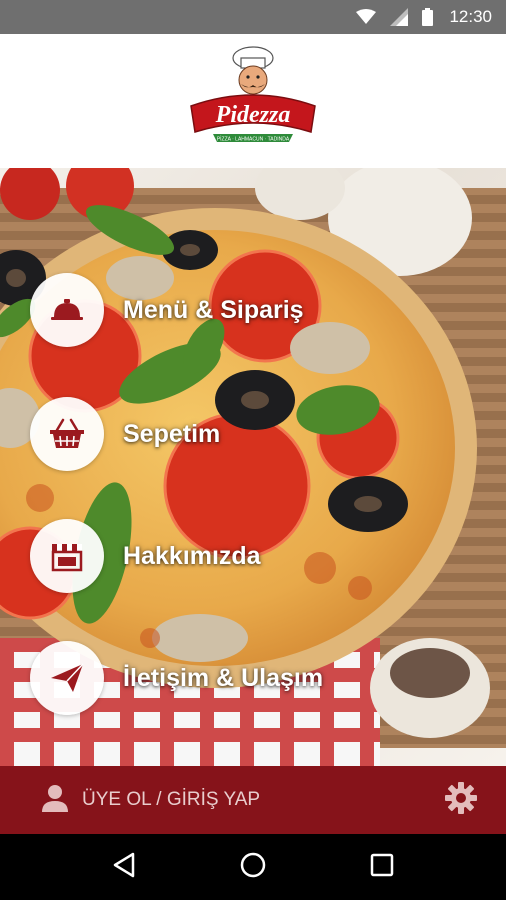 This screenshot has width=506, height=900. Describe the element at coordinates (428, 17) in the screenshot. I see `battery-icon` at that location.